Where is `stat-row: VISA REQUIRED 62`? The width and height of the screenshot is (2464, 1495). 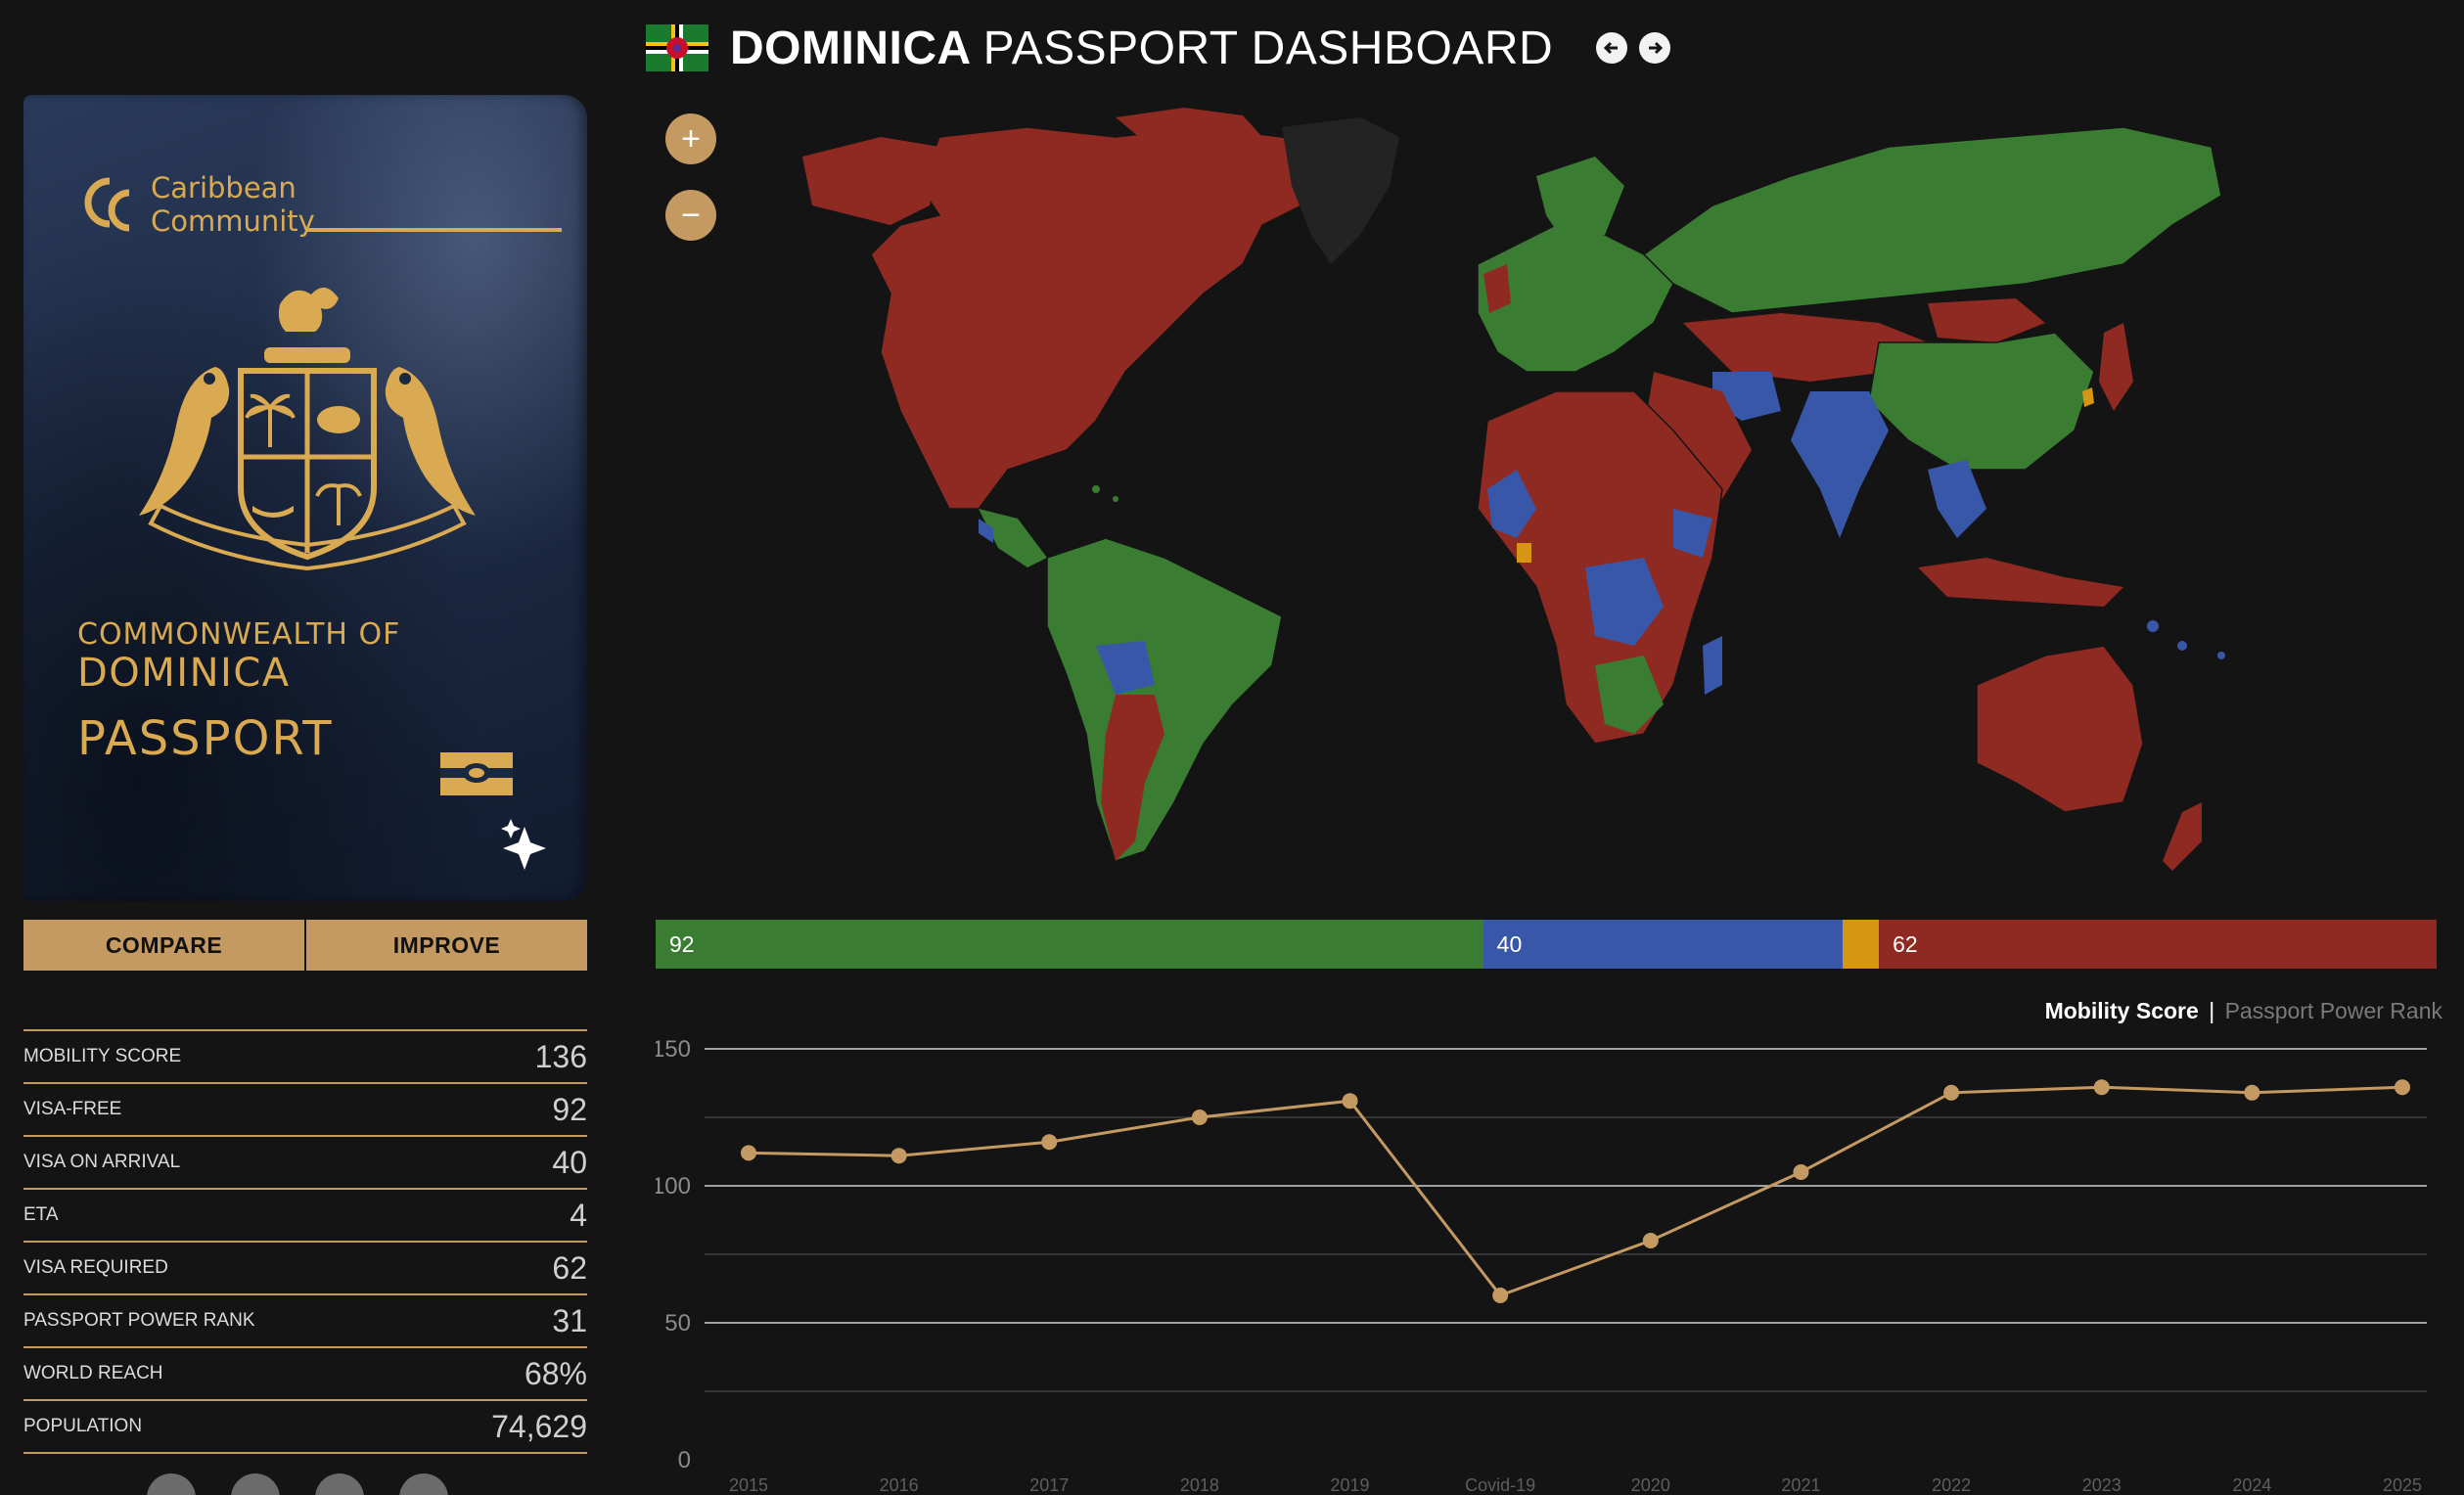 stat-row: VISA REQUIRED 62 is located at coordinates (305, 1269).